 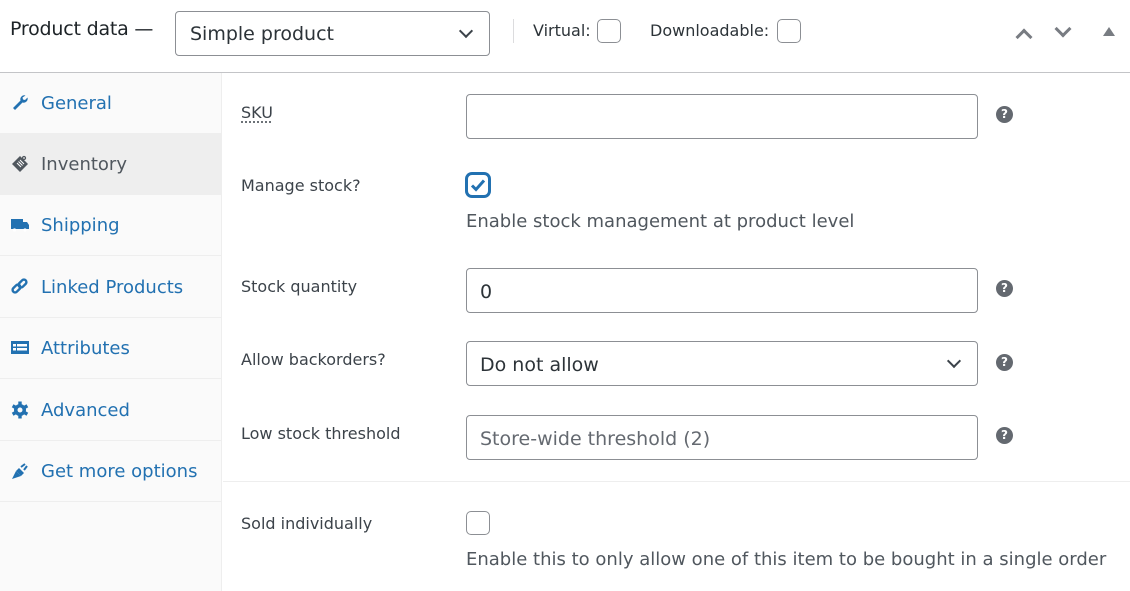 What do you see at coordinates (82, 29) in the screenshot?
I see `panel-title: Product data —` at bounding box center [82, 29].